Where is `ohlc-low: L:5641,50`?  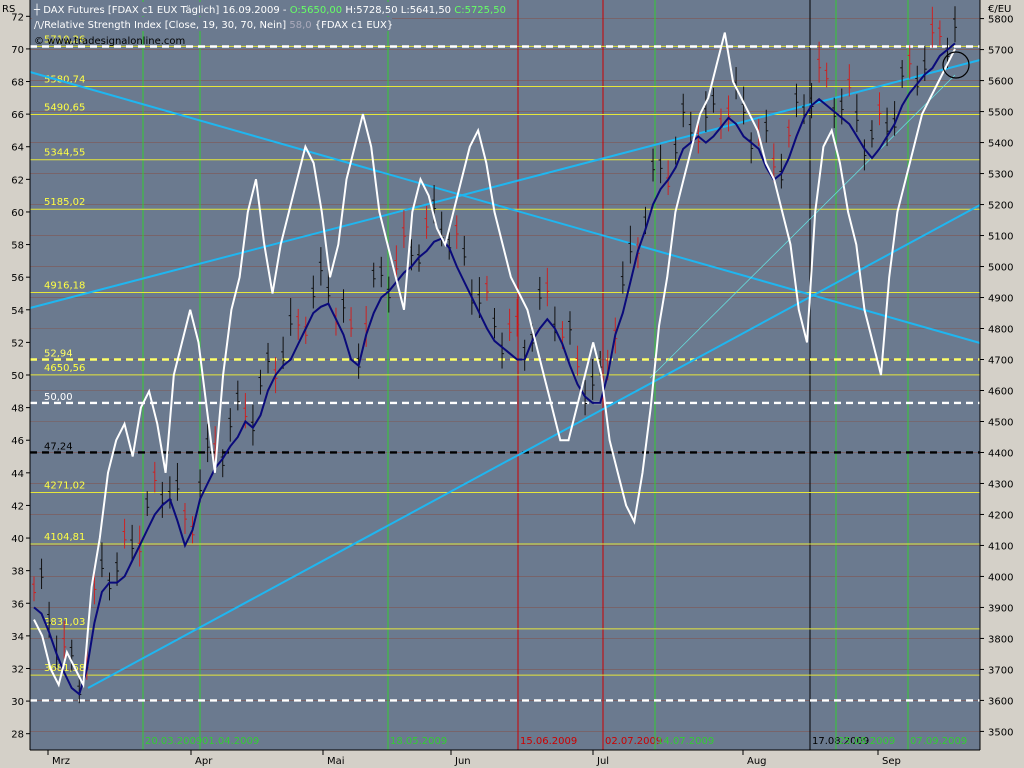
ohlc-low: L:5641,50 is located at coordinates (426, 10).